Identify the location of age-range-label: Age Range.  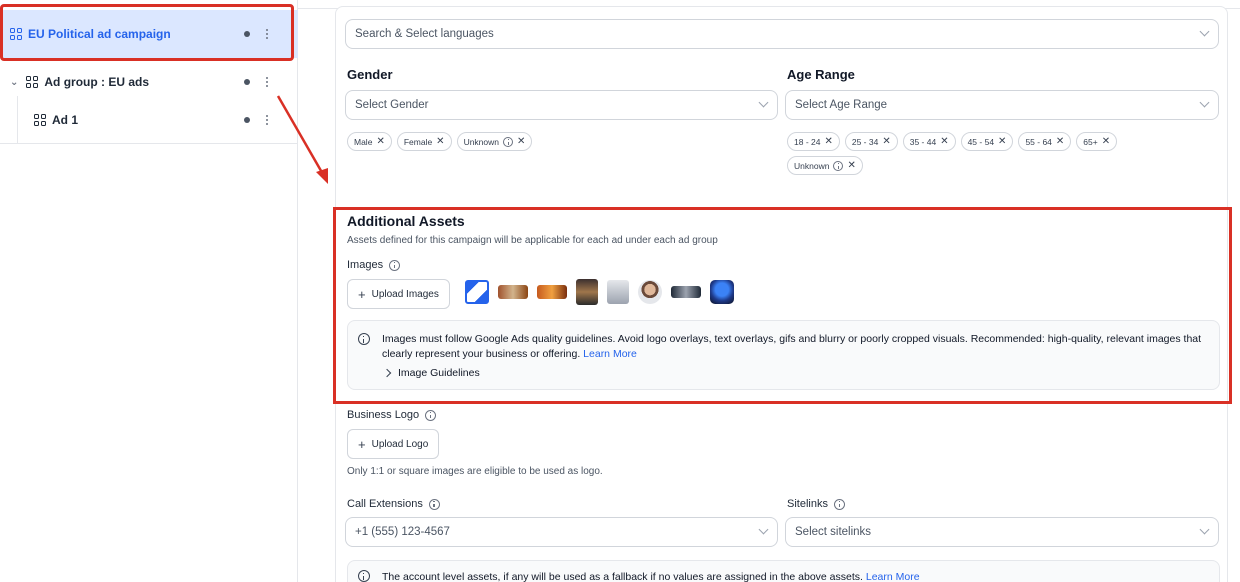
(821, 74).